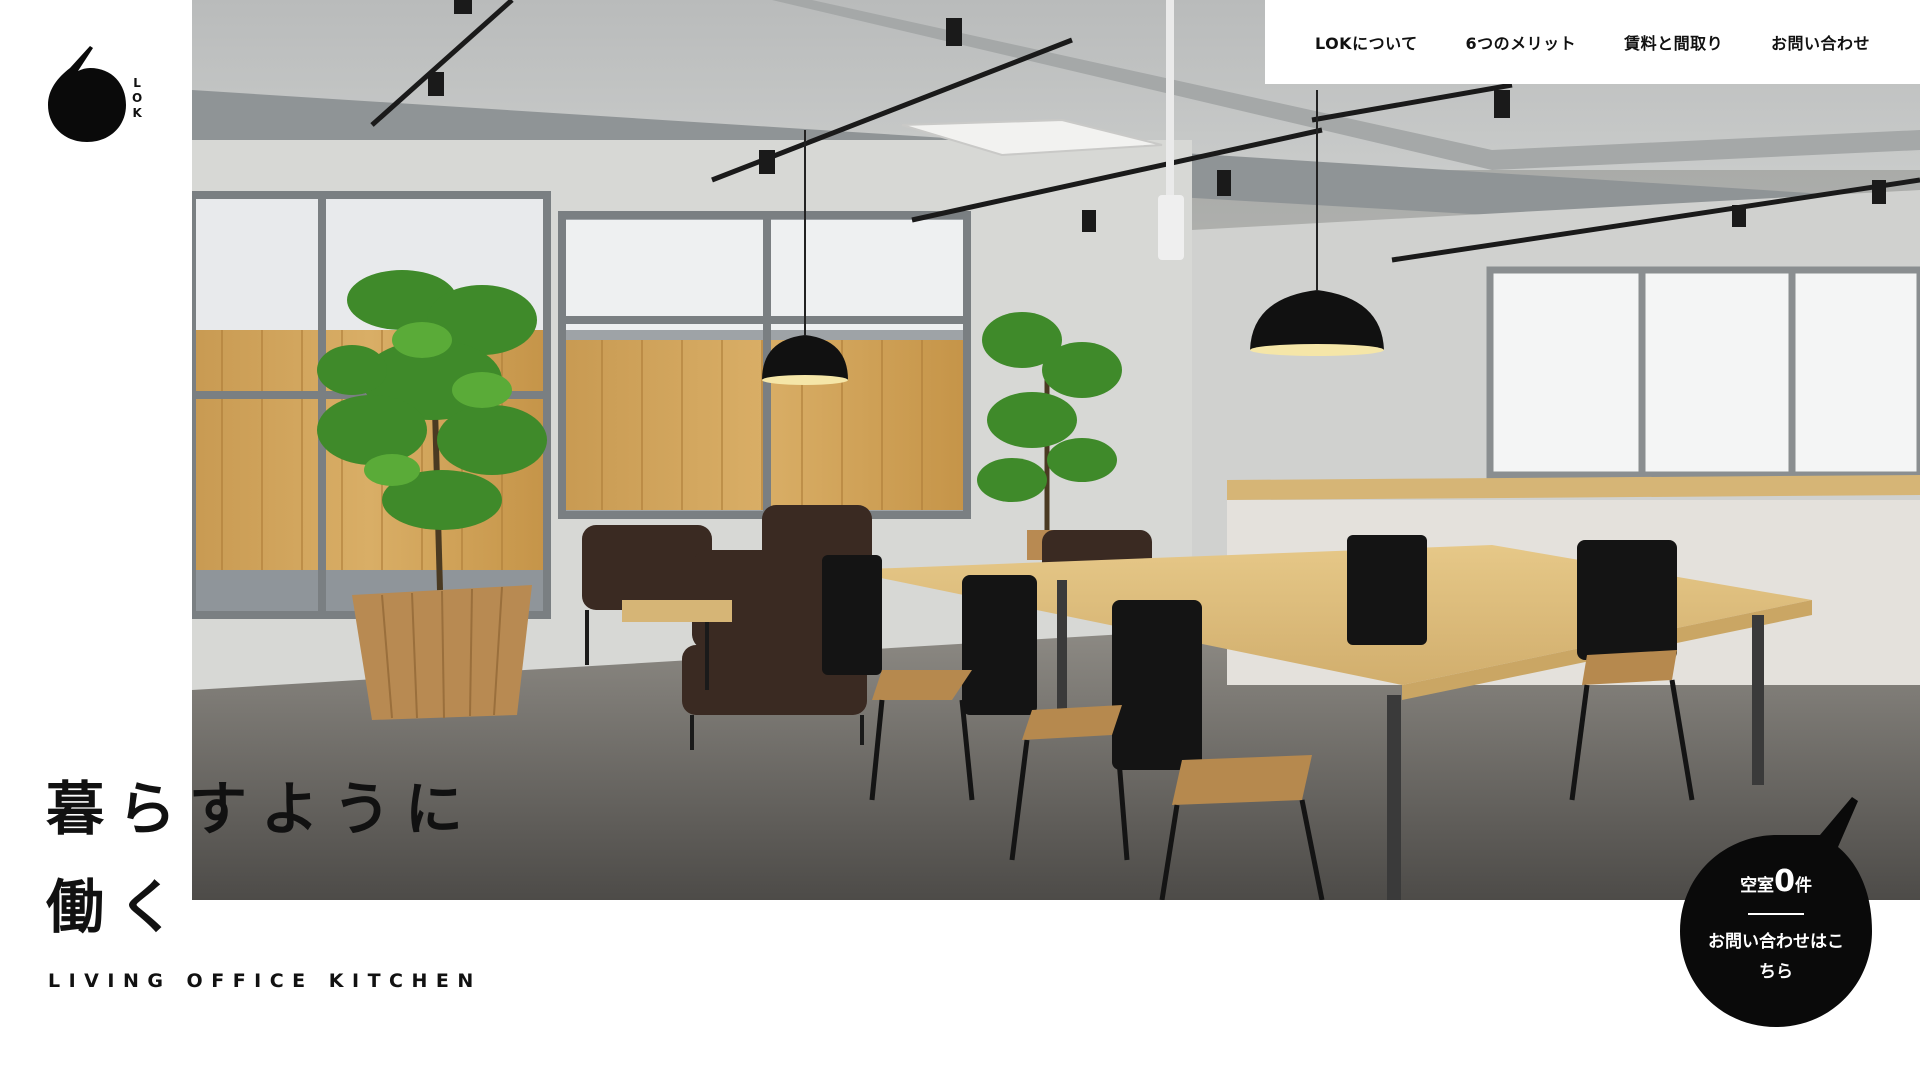 Image resolution: width=1920 pixels, height=1080 pixels. I want to click on main-nav: LOKについて 6つのメリット 賃料と間取り お問い合わせ, so click(1592, 42).